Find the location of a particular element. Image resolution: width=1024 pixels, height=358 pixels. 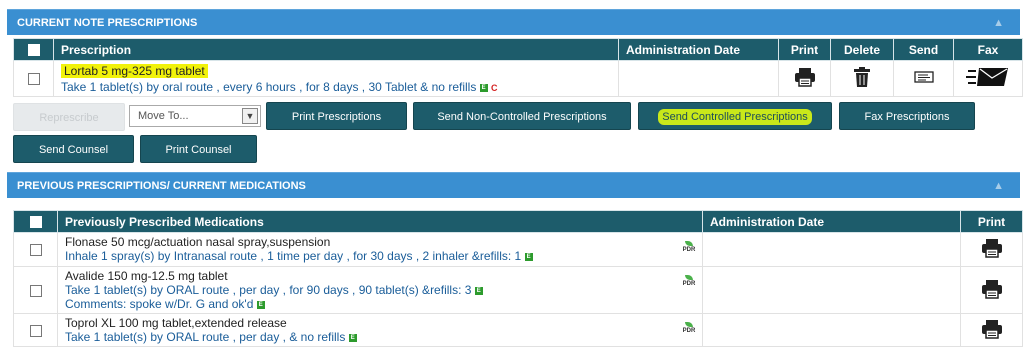

fax-cell is located at coordinates (988, 78).